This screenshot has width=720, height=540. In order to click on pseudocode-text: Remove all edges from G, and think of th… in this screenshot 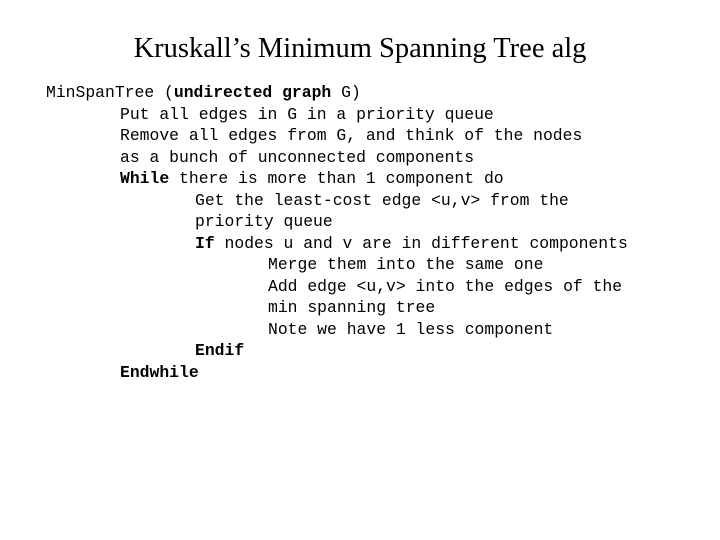, I will do `click(351, 135)`.